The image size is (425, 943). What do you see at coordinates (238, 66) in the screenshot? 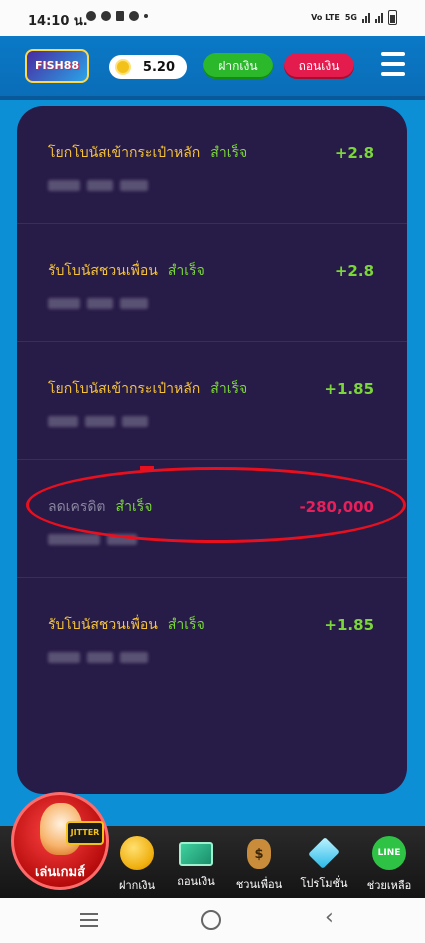
I see `deposit-button: ฝากเงิน` at bounding box center [238, 66].